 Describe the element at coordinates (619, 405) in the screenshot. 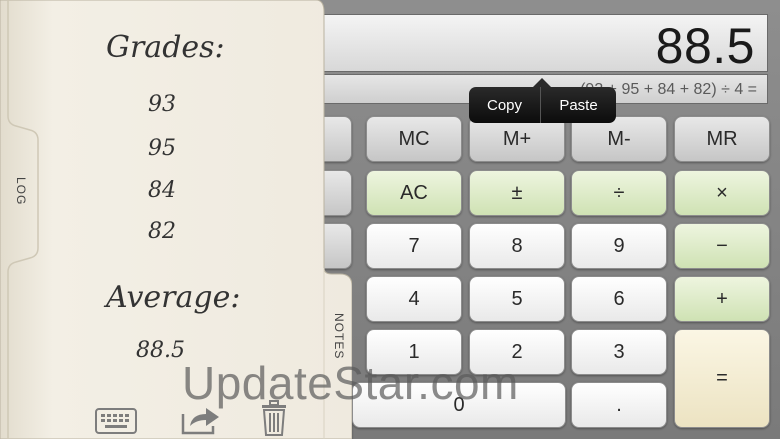

I see `decimal-button: .` at that location.